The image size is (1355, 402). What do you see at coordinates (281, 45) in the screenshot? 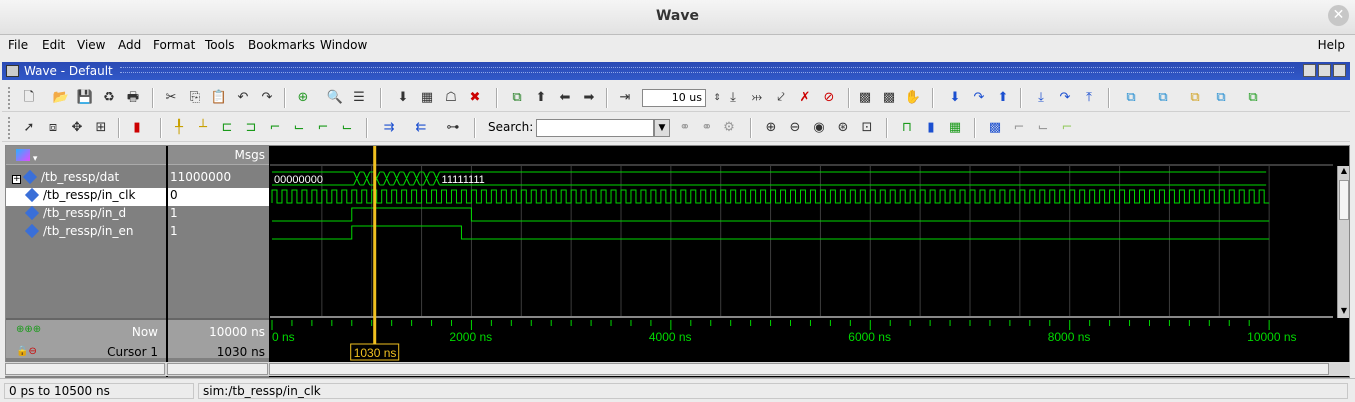
I see `menu-bookmarks: Bookmarks` at bounding box center [281, 45].